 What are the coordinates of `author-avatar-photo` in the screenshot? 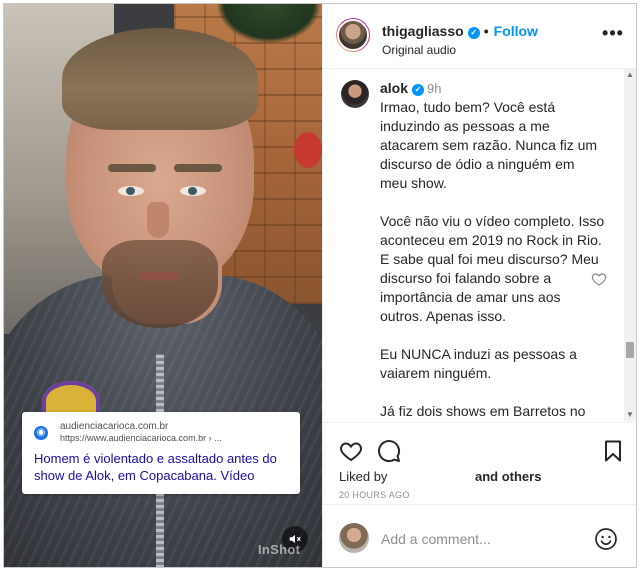 It's located at (353, 35).